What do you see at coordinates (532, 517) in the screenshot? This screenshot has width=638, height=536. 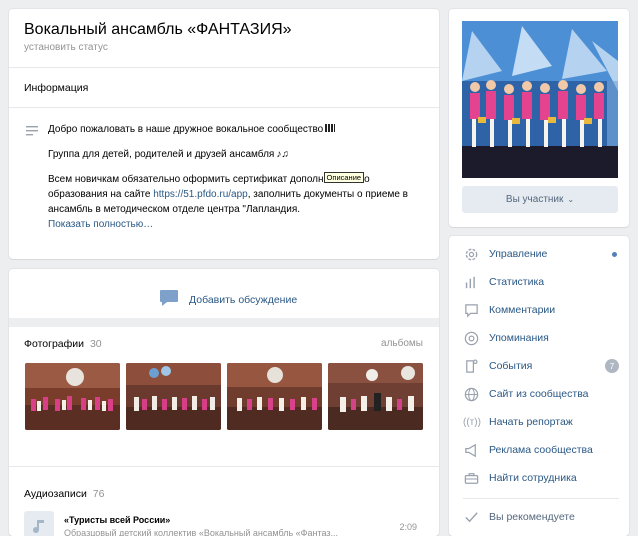 I see `recommend-label: Вы рекомендуете` at bounding box center [532, 517].